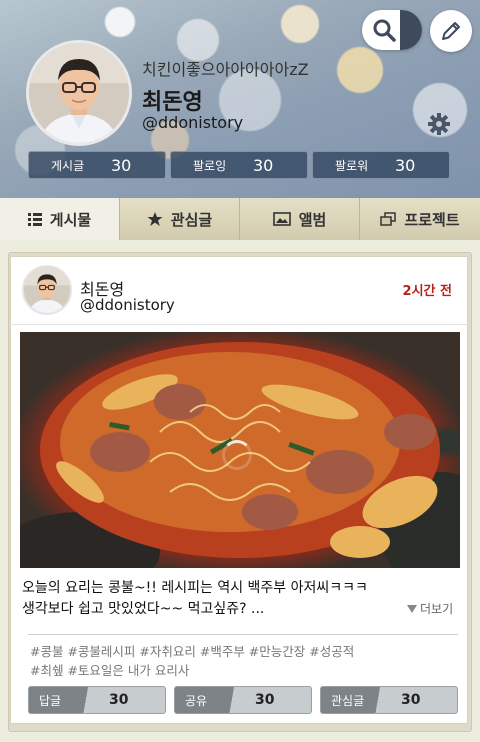 The image size is (480, 742). What do you see at coordinates (97, 165) in the screenshot?
I see `stat-posts: 게시글 30` at bounding box center [97, 165].